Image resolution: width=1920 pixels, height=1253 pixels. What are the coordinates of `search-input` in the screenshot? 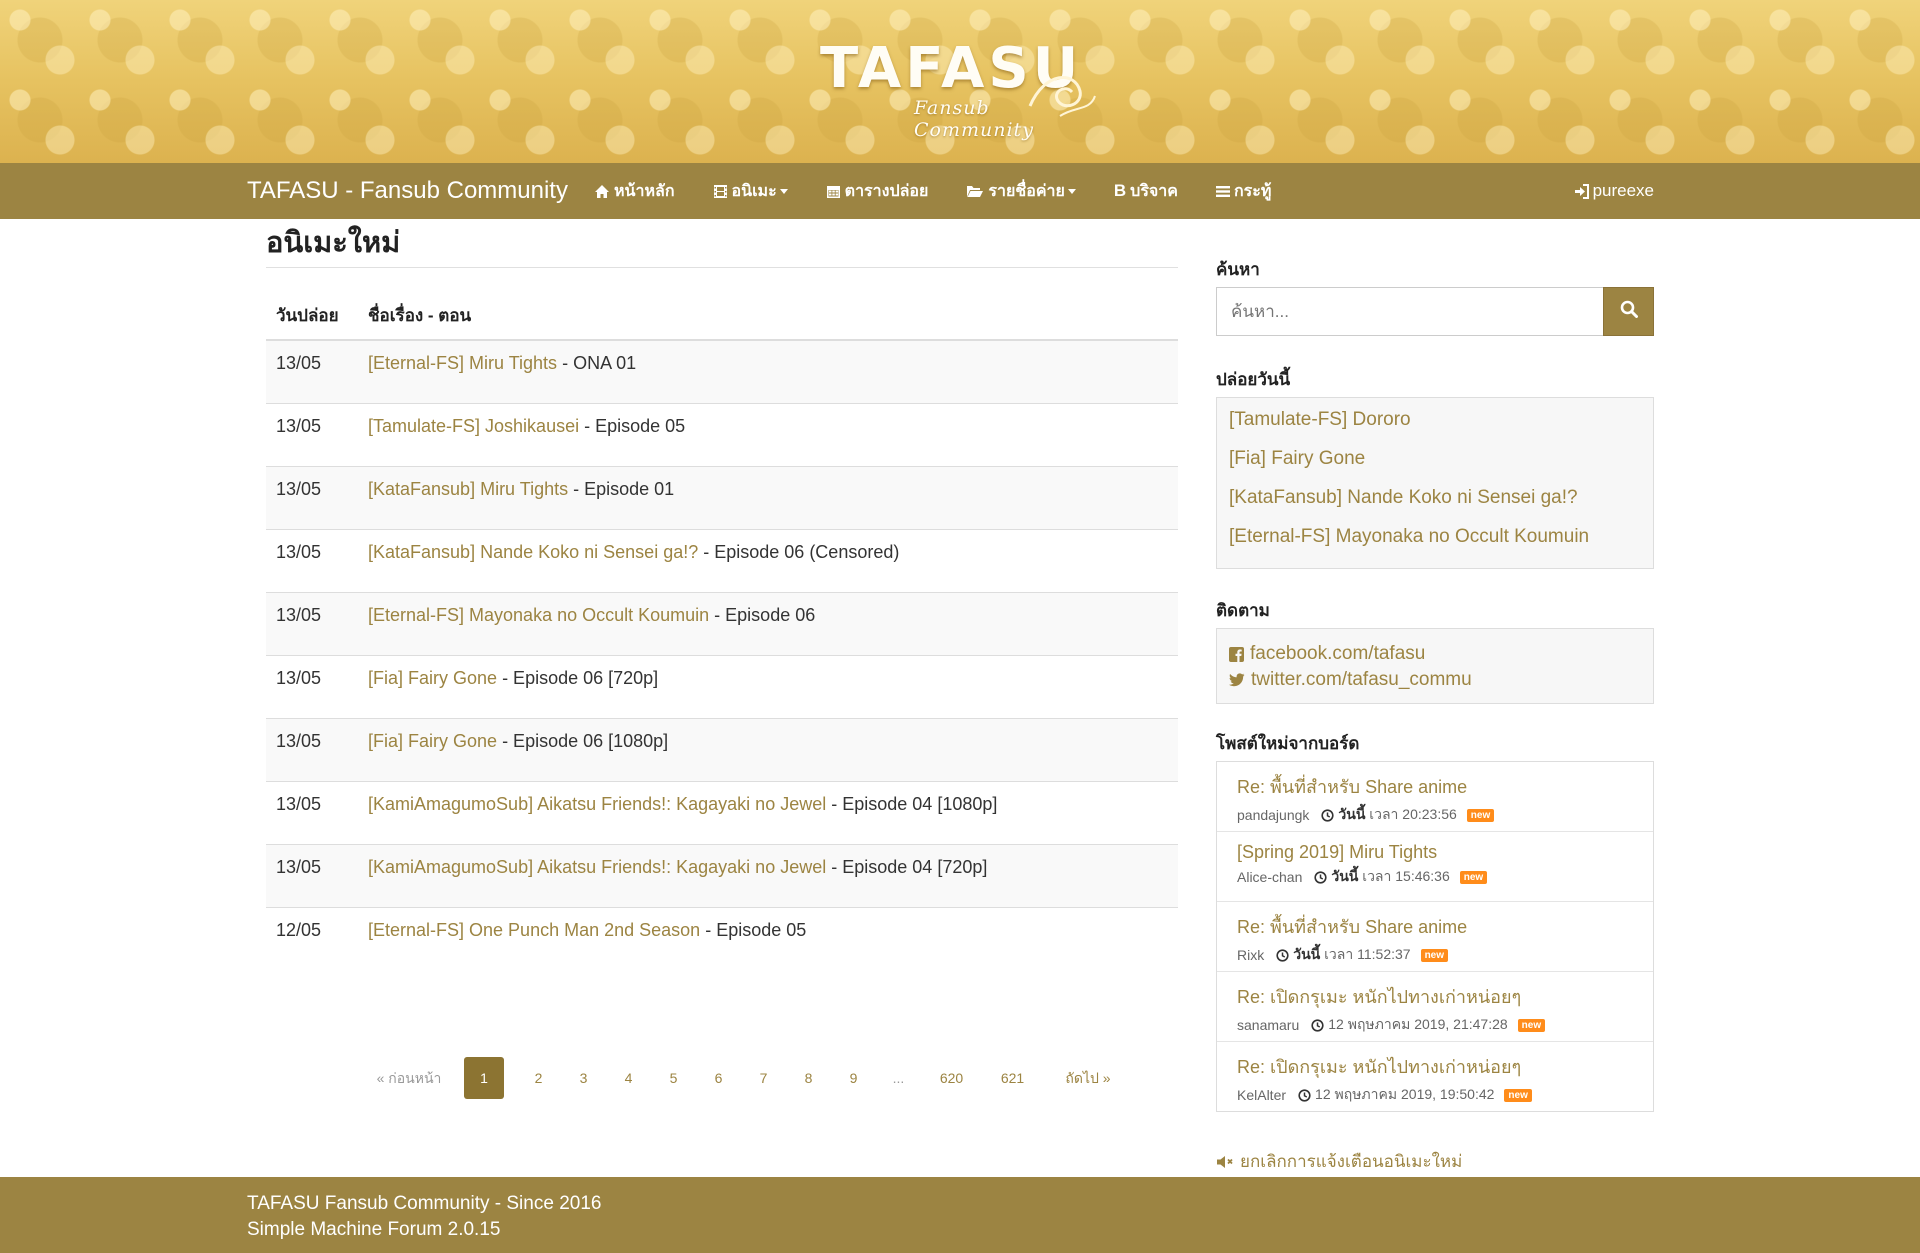 It's located at (1409, 311).